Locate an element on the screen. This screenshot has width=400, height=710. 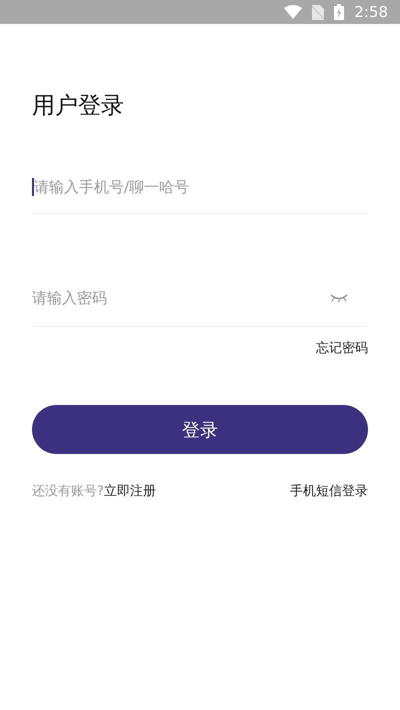
forgot-password-link: 忘记密码 is located at coordinates (342, 348).